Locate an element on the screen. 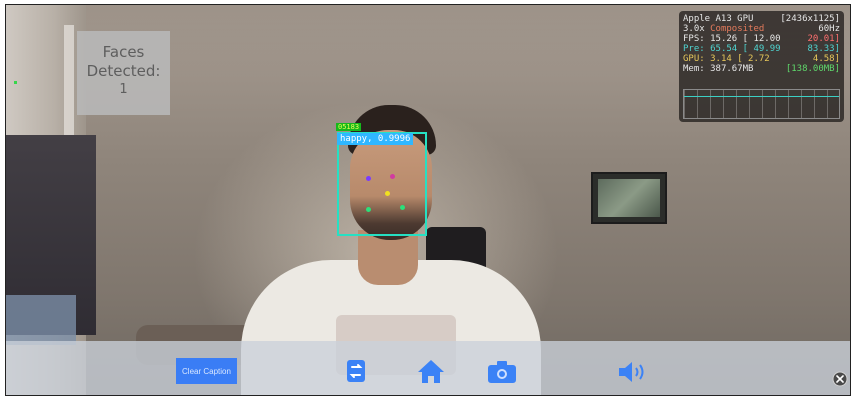  hud-mem-label: Mem: is located at coordinates (694, 69).